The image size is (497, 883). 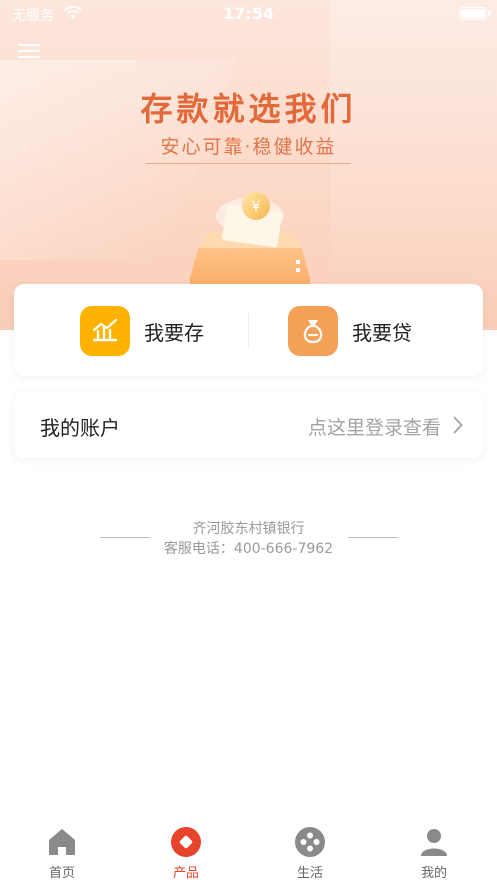 I want to click on home-icon, so click(x=62, y=842).